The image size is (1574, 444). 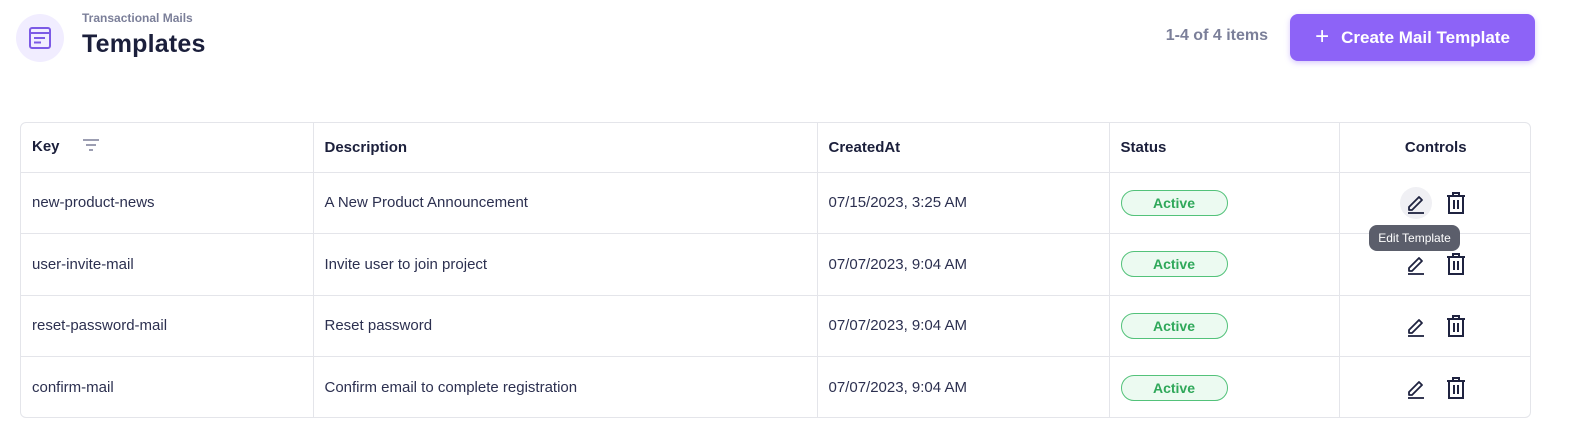 I want to click on cell-key: confirm-mail, so click(x=167, y=386).